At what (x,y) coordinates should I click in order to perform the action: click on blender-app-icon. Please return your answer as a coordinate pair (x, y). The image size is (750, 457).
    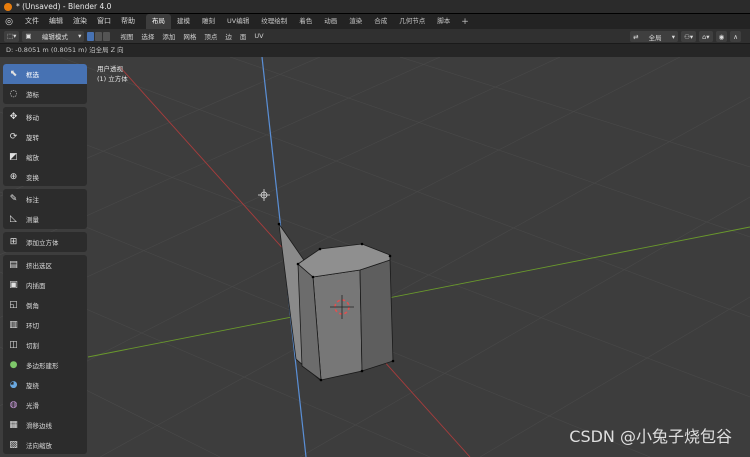
    Looking at the image, I should click on (8, 6).